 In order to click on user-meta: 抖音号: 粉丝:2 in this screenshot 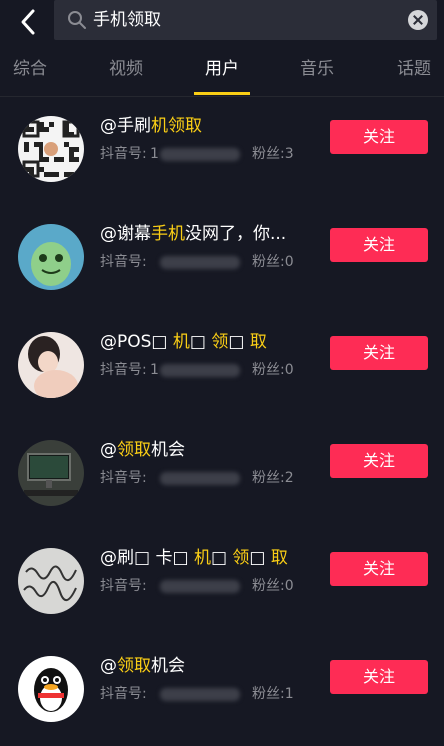, I will do `click(200, 478)`.